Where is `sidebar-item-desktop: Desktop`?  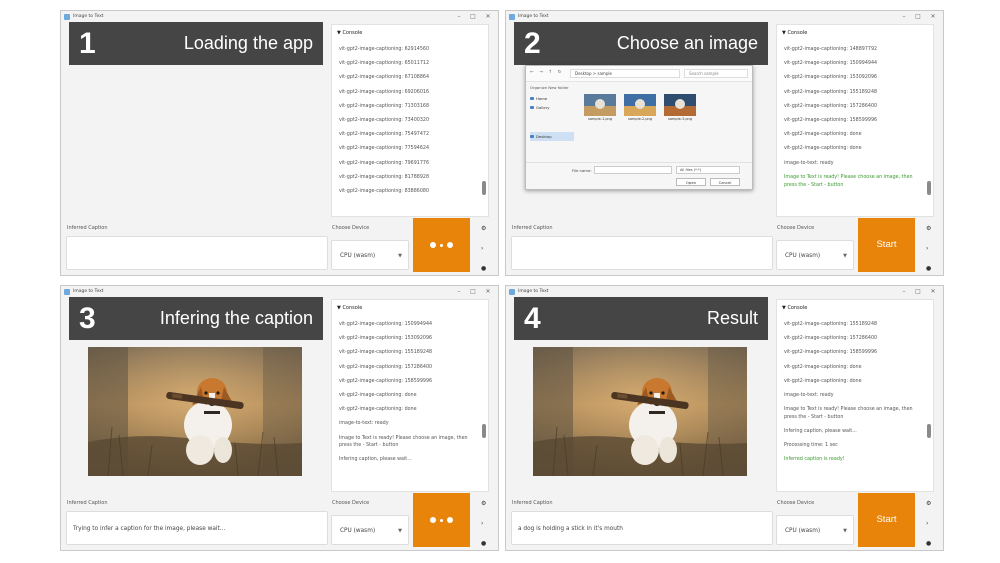
sidebar-item-desktop: Desktop is located at coordinates (552, 136).